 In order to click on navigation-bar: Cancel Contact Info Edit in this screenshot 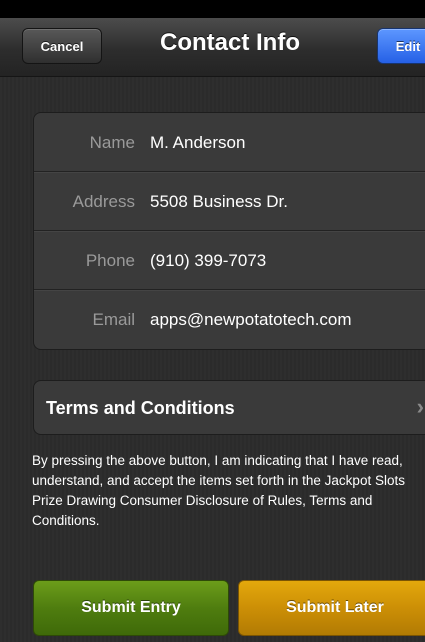, I will do `click(212, 47)`.